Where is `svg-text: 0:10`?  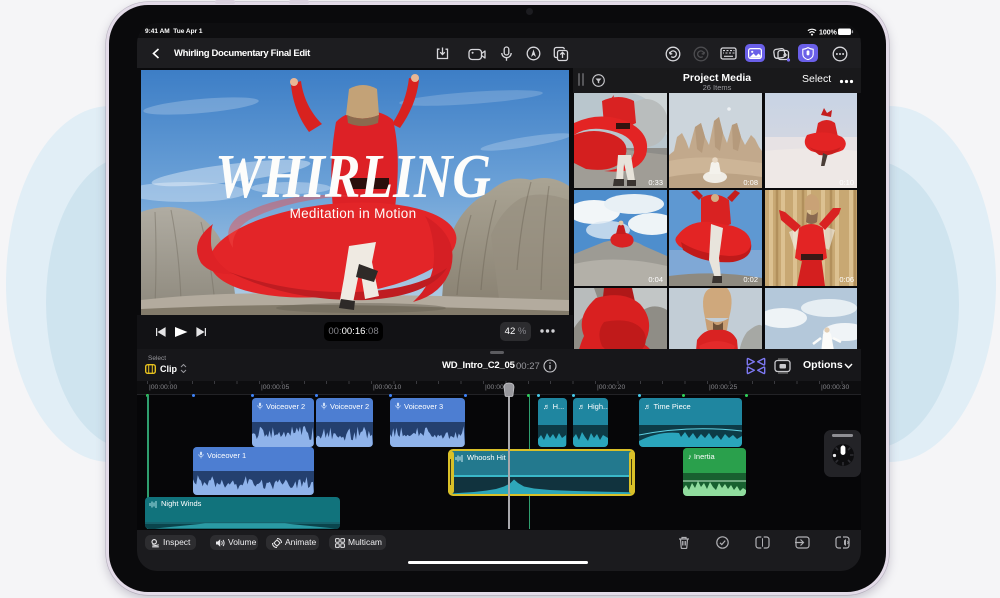 svg-text: 0:10 is located at coordinates (846, 182).